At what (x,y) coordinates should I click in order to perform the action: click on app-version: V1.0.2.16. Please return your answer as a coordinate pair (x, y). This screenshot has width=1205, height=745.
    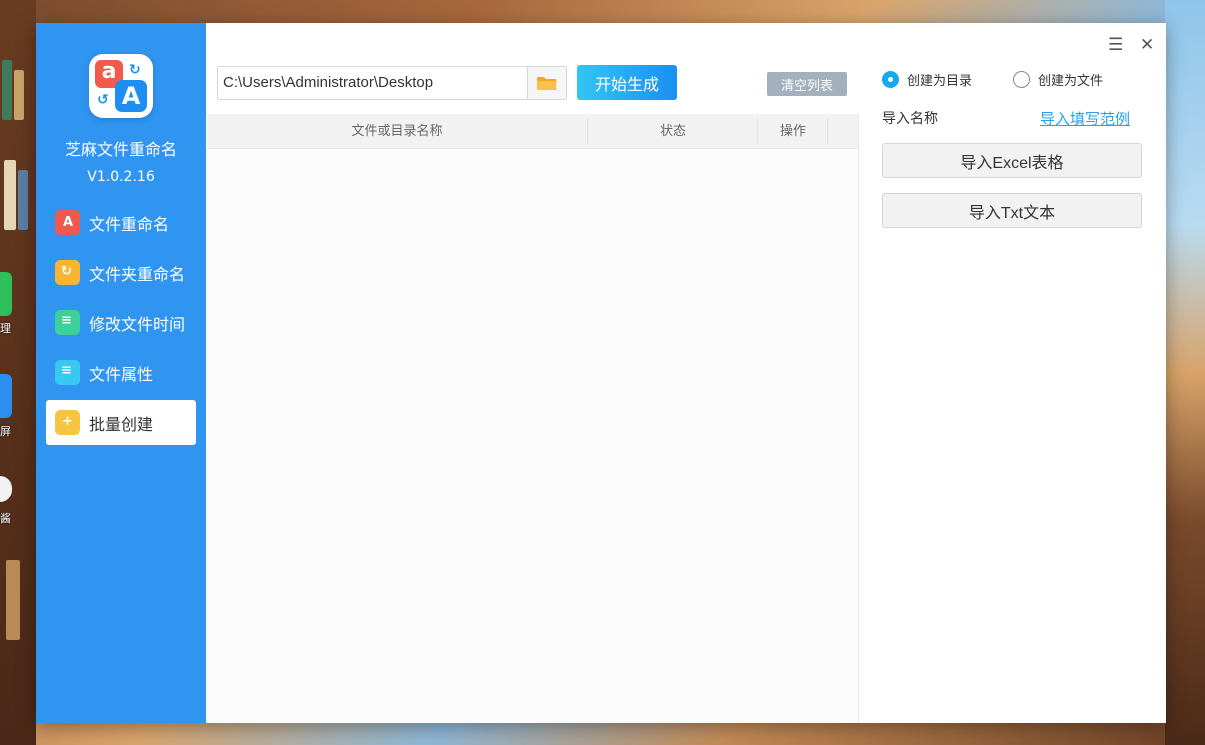
    Looking at the image, I should click on (121, 177).